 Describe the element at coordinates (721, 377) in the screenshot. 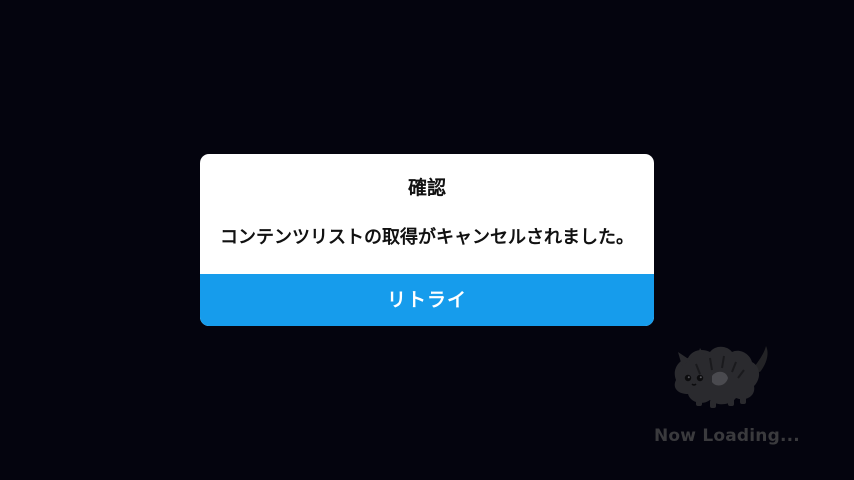

I see `fluffy-creature-icon` at that location.